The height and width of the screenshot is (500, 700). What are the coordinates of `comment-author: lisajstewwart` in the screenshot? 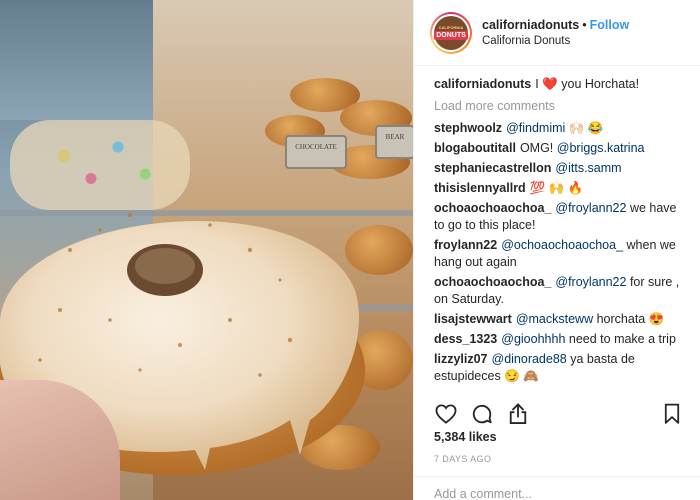 It's located at (473, 319).